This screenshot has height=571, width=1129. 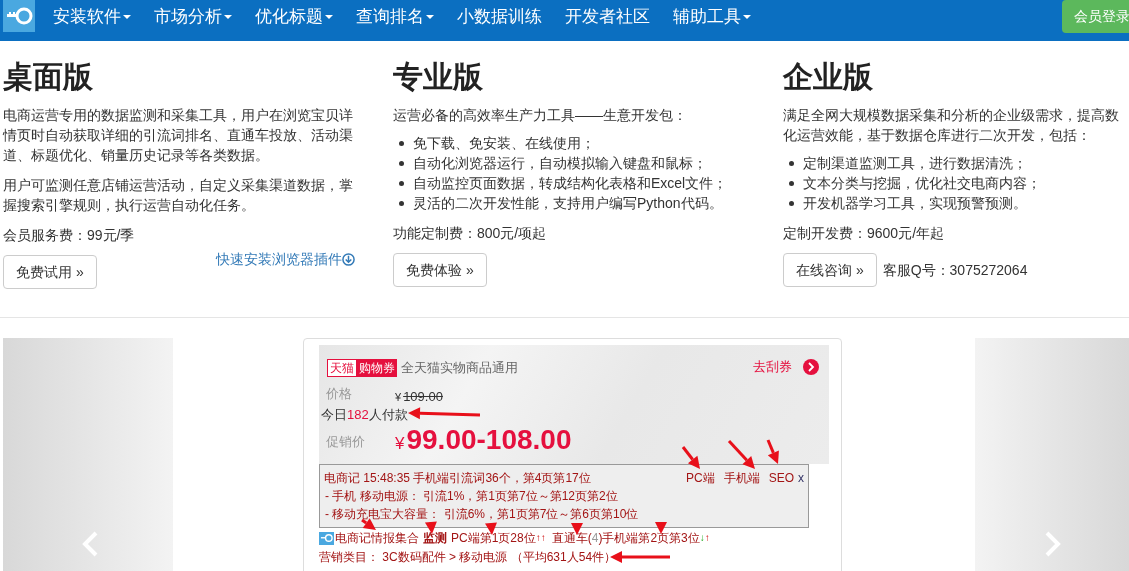 I want to click on coupon-title: 全天猫实物商品通用, so click(x=459, y=368).